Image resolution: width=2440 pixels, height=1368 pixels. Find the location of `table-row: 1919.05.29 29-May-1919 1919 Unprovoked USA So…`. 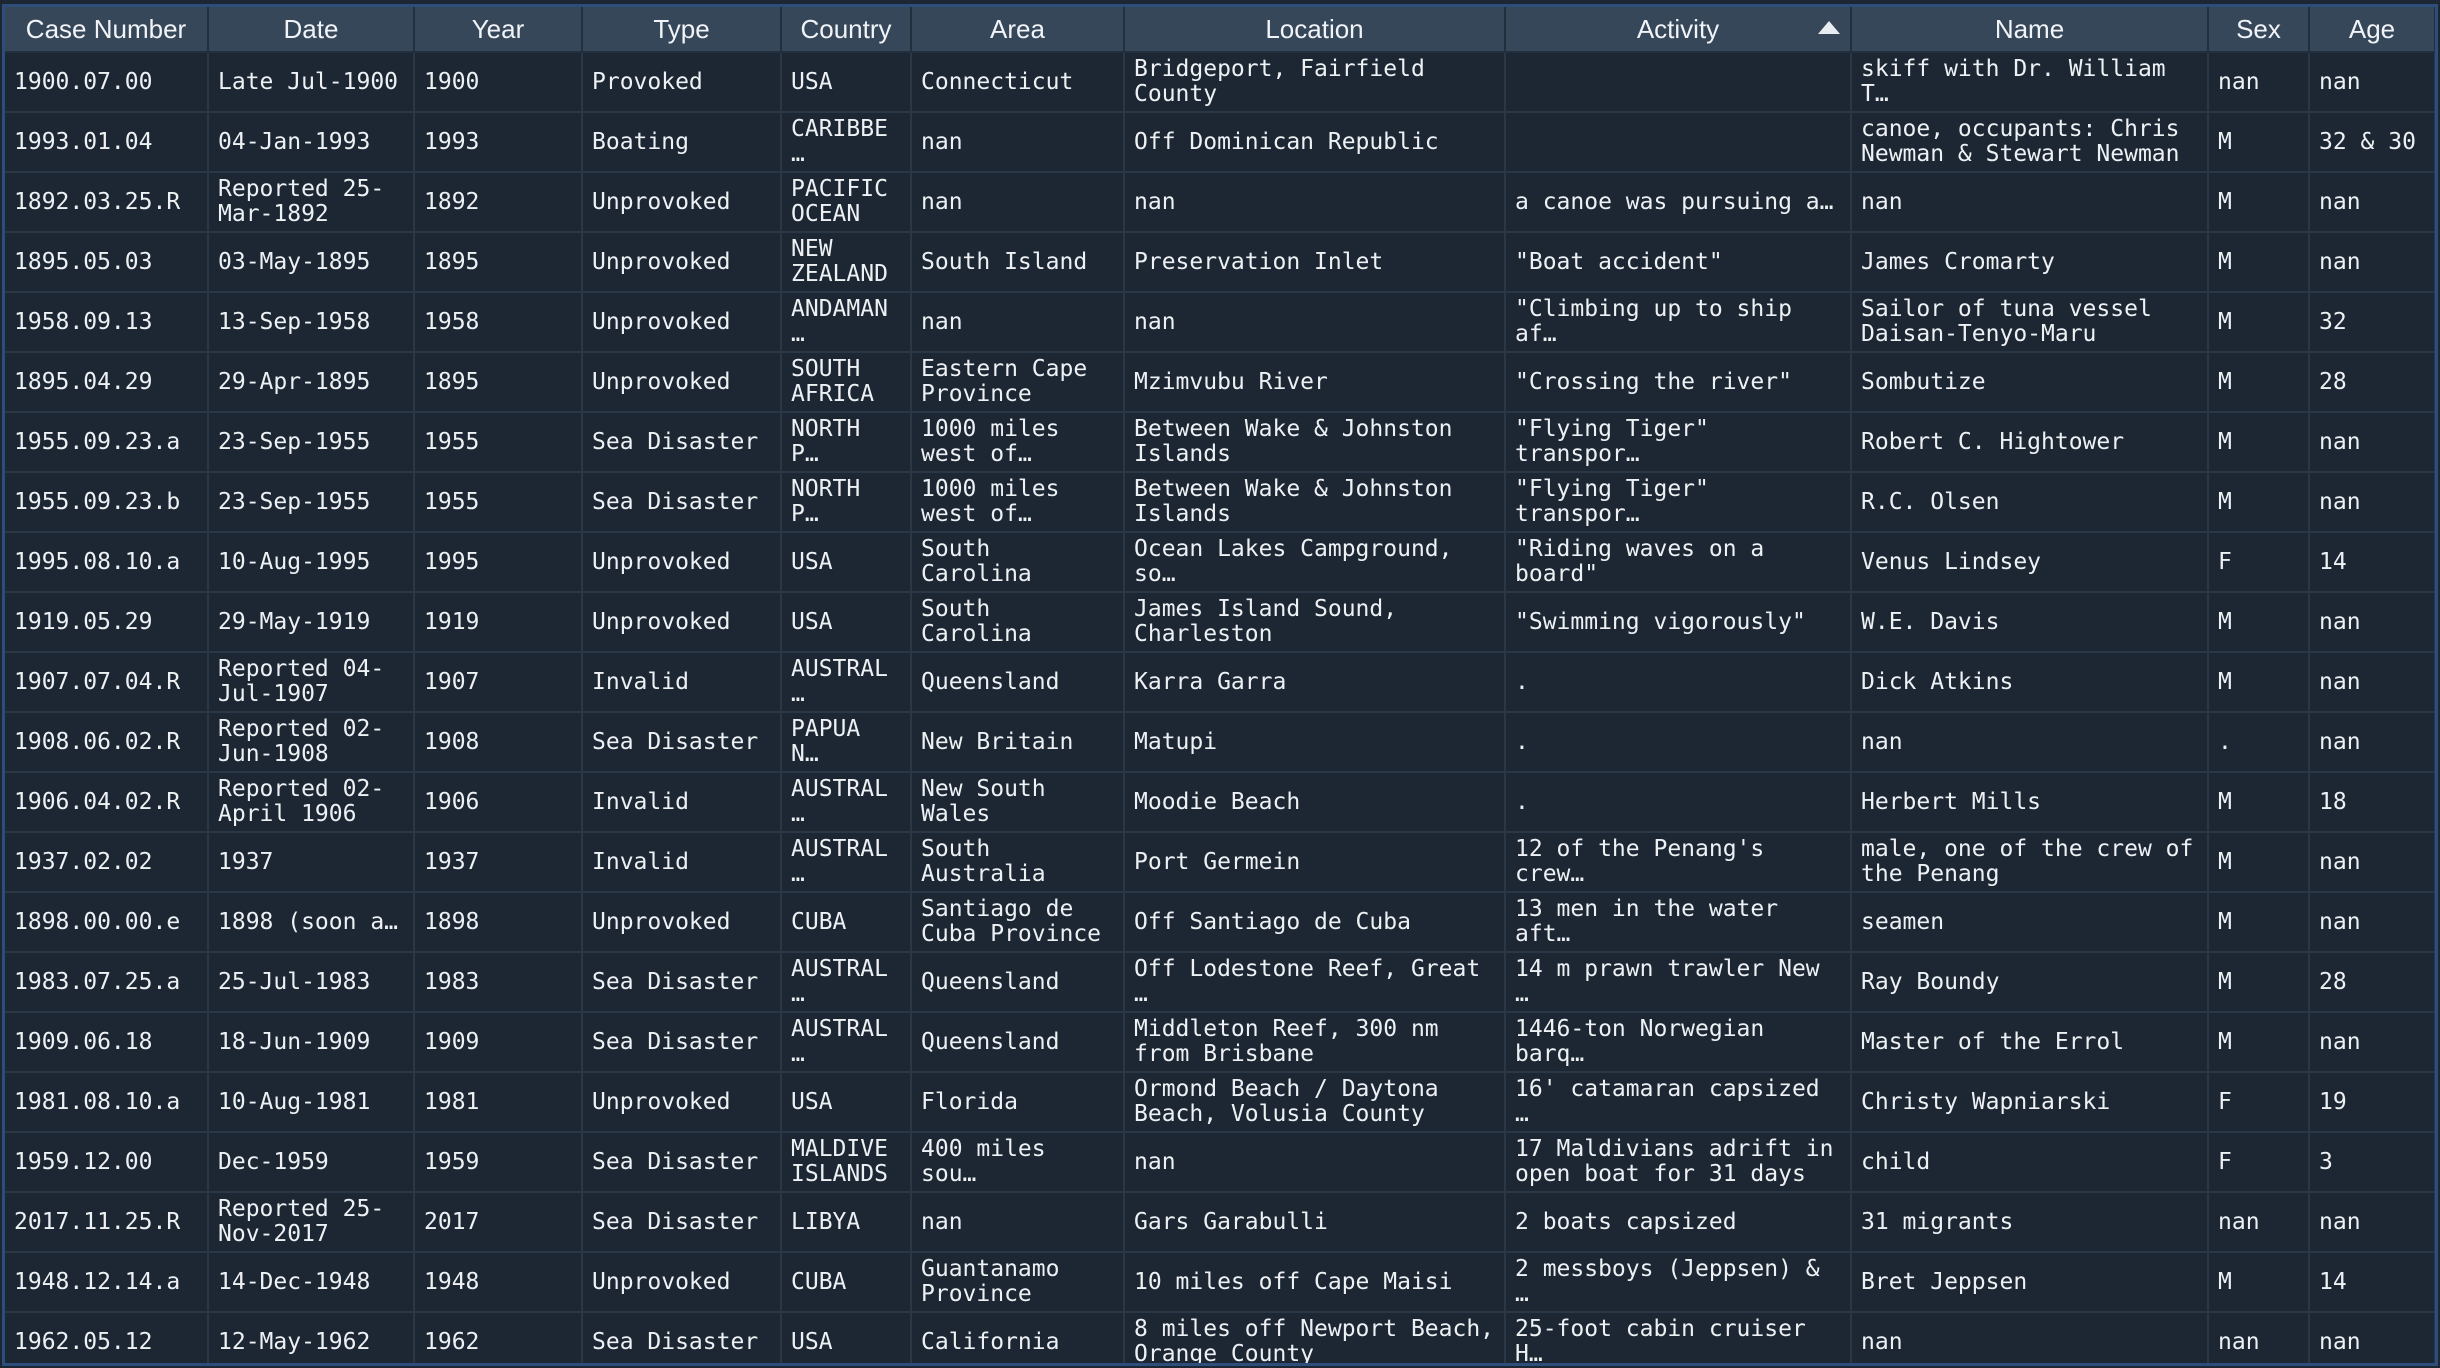

table-row: 1919.05.29 29-May-1919 1919 Unprovoked USA So… is located at coordinates (1220, 622).